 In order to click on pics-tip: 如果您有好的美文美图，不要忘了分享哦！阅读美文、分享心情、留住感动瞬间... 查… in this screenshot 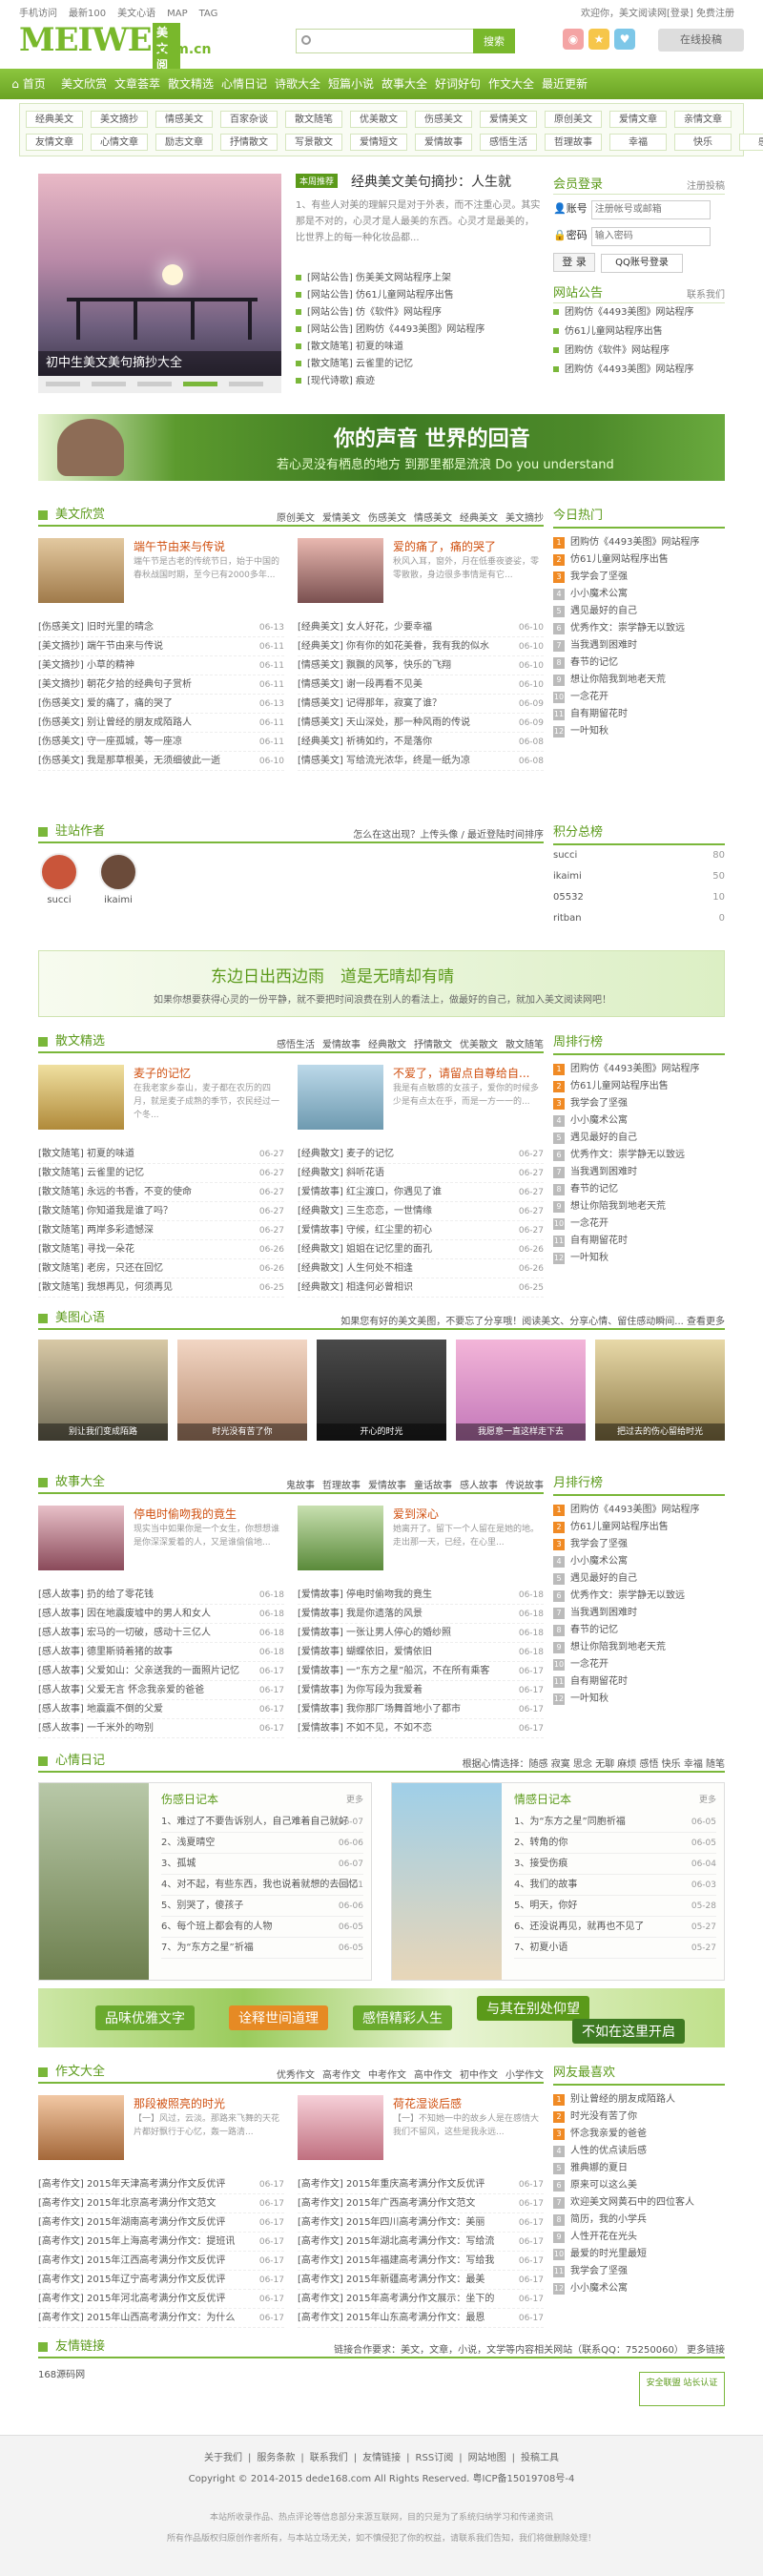, I will do `click(532, 1320)`.